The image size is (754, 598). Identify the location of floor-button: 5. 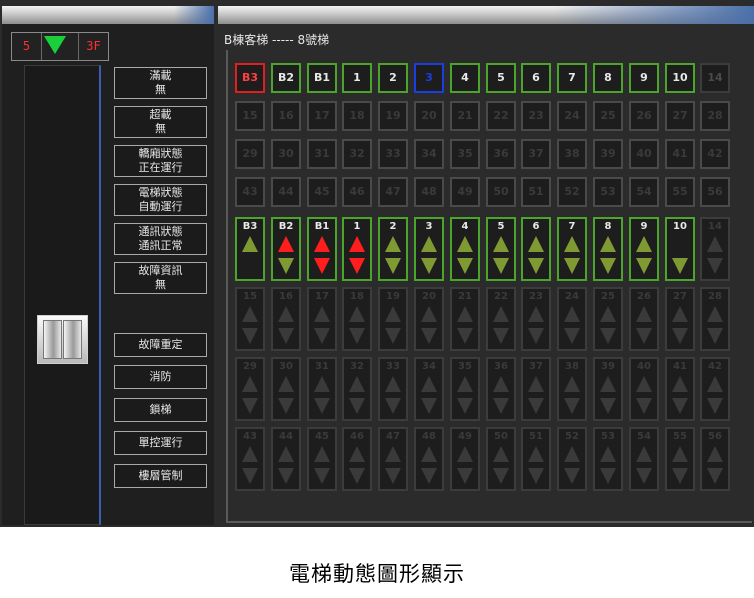
(501, 78).